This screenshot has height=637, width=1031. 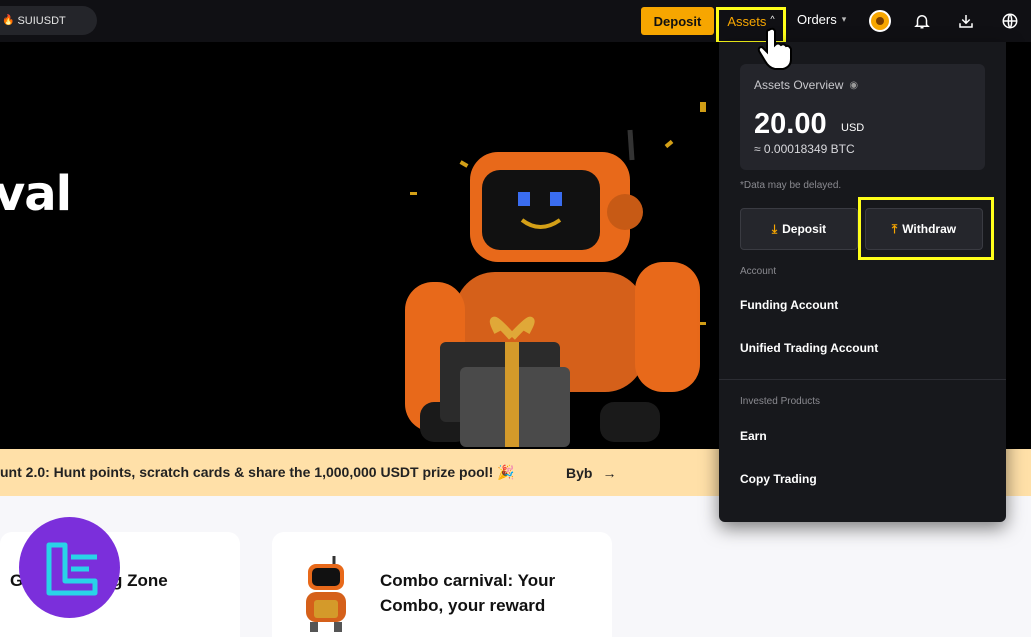 I want to click on promo-next-link: Byb →, so click(x=591, y=473).